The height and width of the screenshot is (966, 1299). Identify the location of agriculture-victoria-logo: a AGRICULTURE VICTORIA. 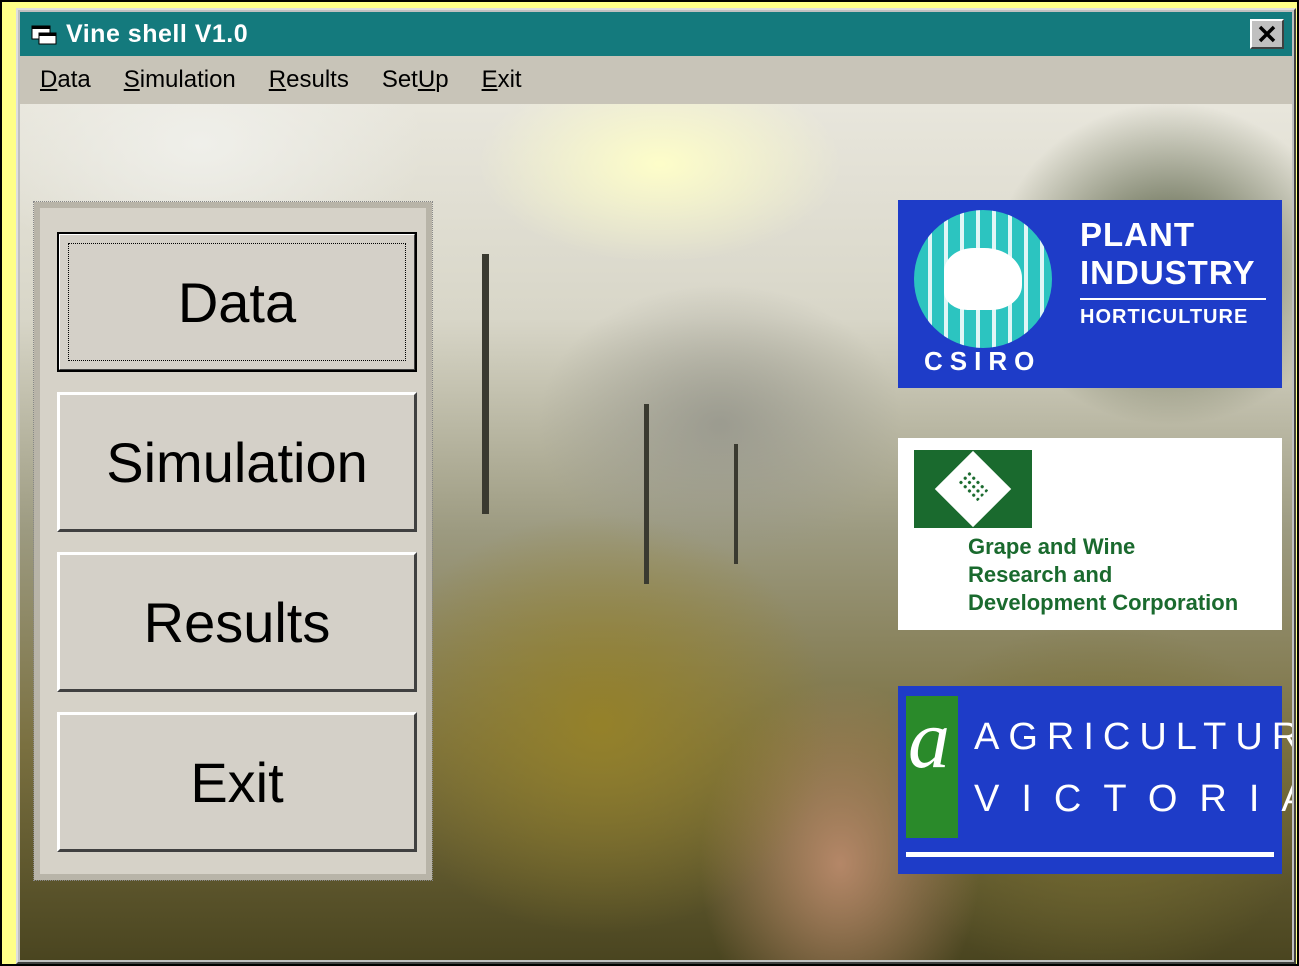
(1095, 780).